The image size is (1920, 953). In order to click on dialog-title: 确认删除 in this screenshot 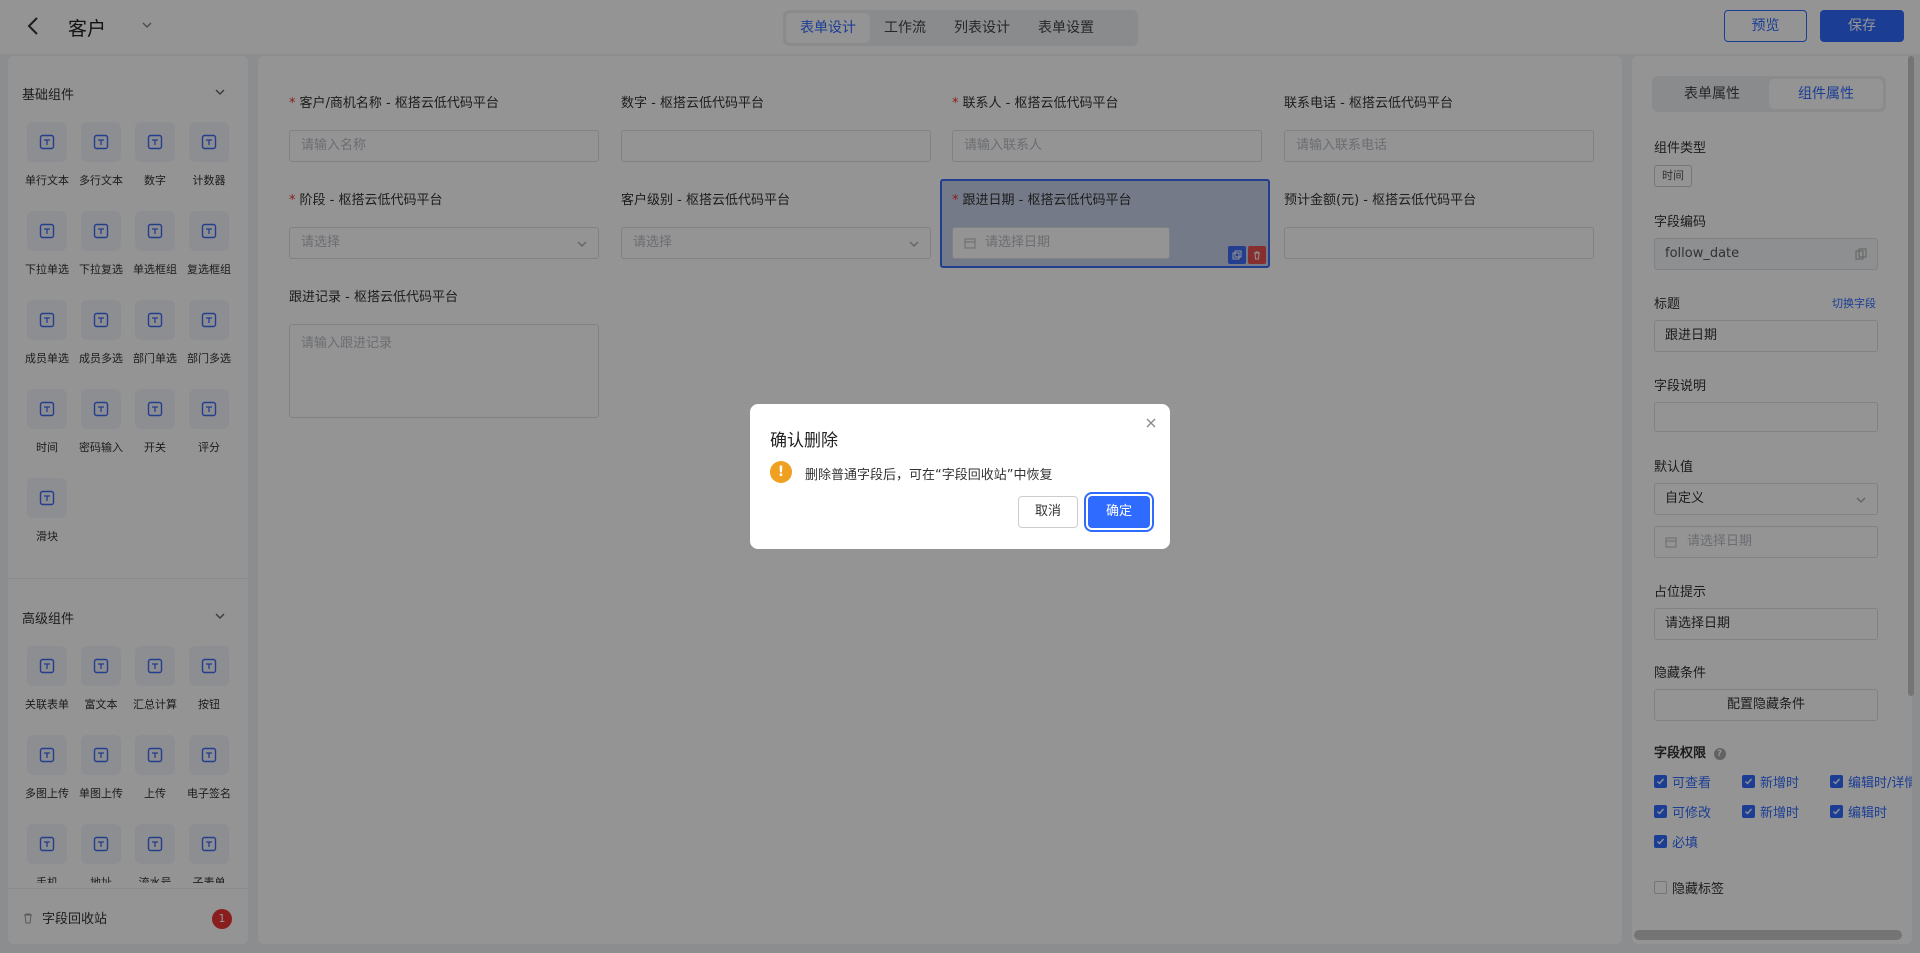, I will do `click(804, 441)`.